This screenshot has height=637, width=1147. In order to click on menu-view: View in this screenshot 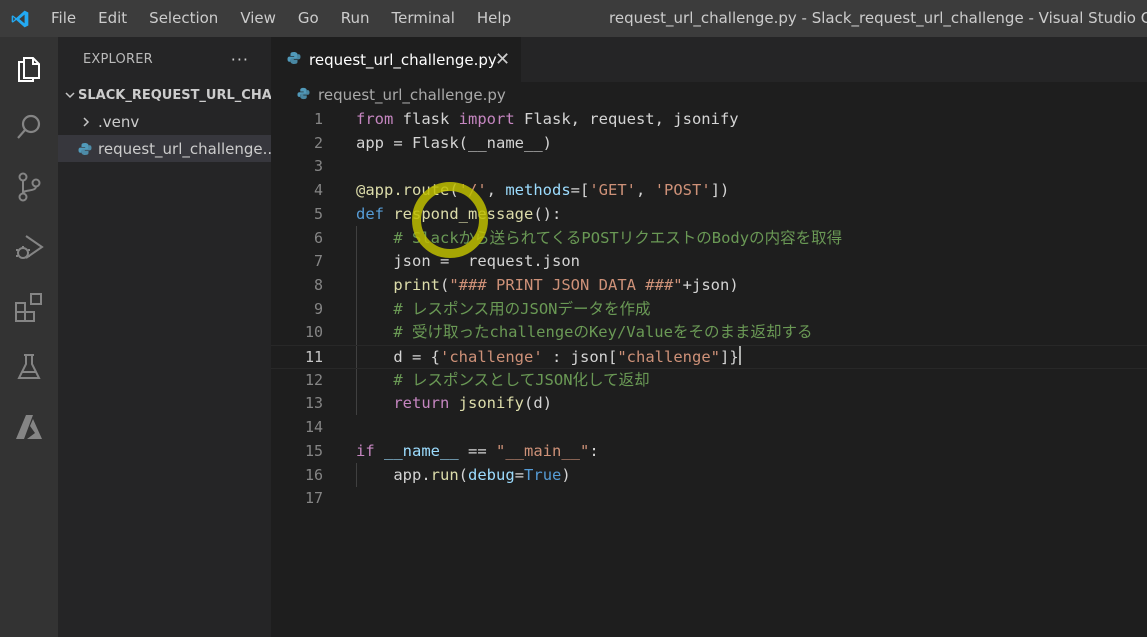, I will do `click(258, 18)`.